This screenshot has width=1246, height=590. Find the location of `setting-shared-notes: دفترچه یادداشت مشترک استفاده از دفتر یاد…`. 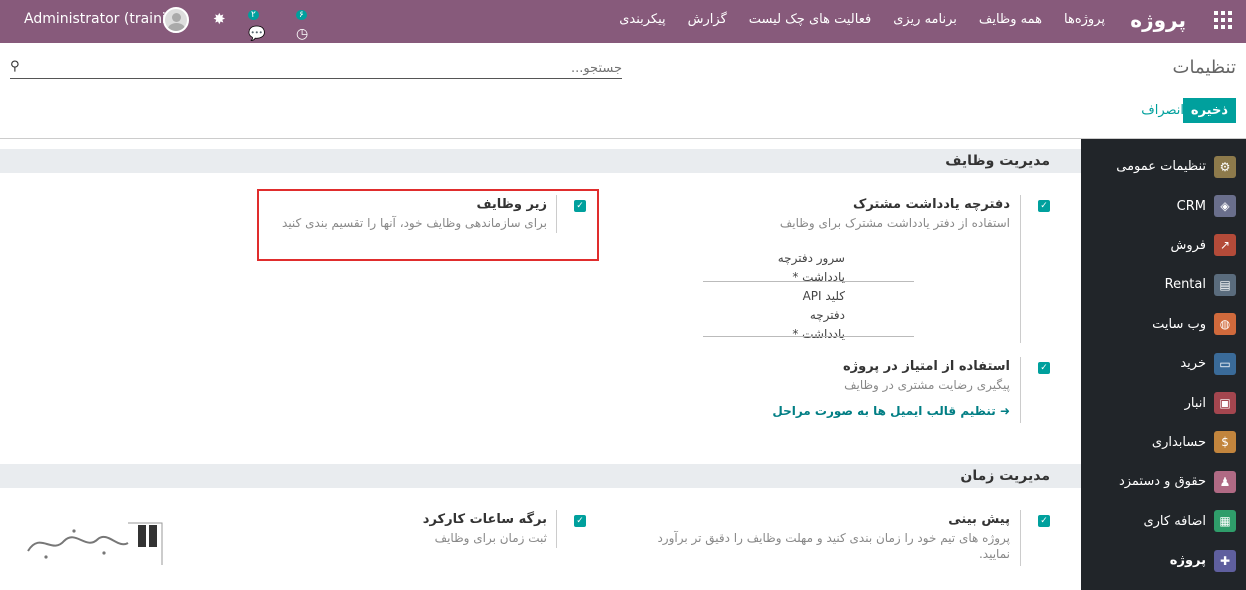

setting-shared-notes: دفترچه یادداشت مشترک استفاده از دفتر یاد… is located at coordinates (850, 213).